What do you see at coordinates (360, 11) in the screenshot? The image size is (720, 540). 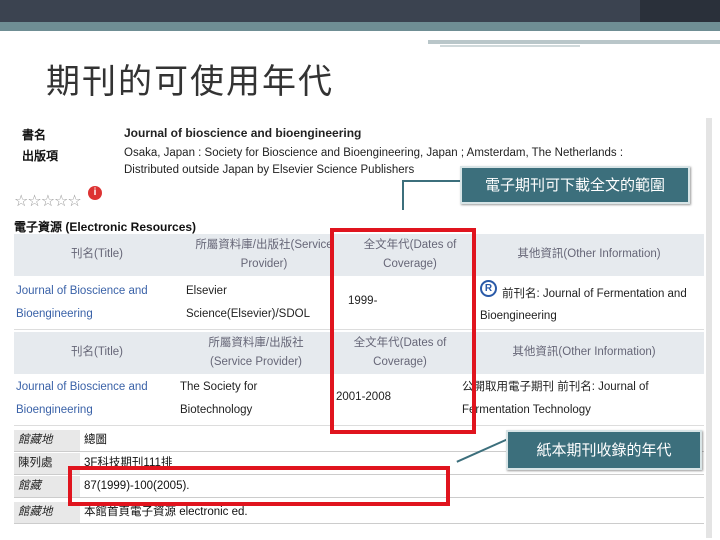 I see `top-bar` at bounding box center [360, 11].